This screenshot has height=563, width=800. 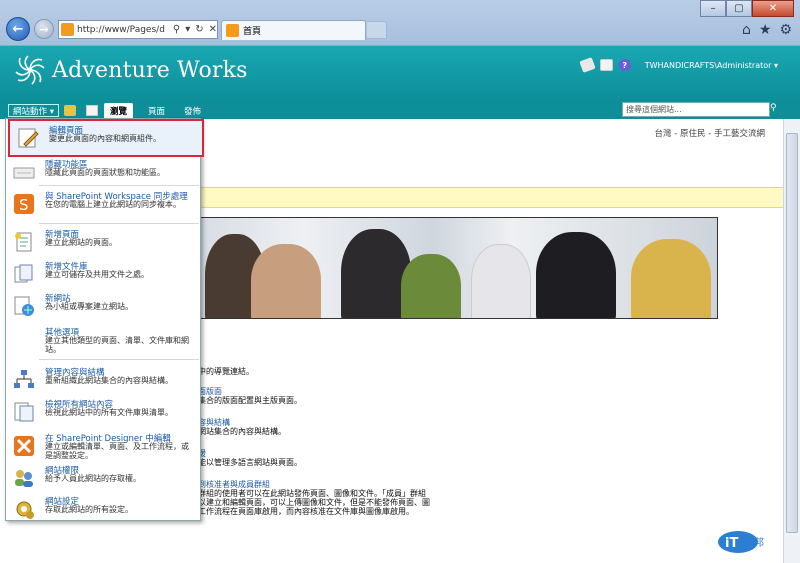 What do you see at coordinates (24, 340) in the screenshot?
I see `more-options-icon` at bounding box center [24, 340].